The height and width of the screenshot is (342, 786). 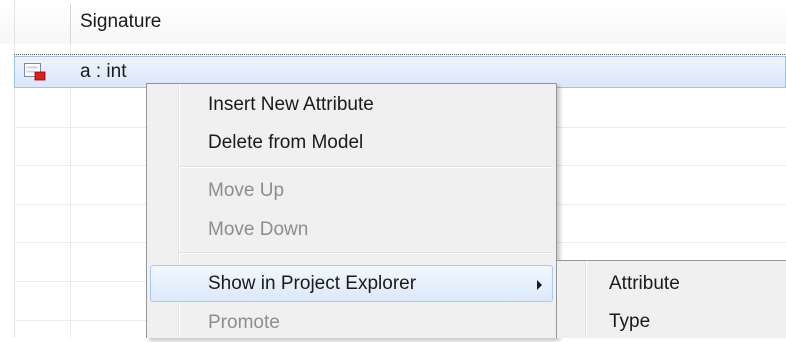 I want to click on attribute-signature: a : int, so click(x=103, y=72).